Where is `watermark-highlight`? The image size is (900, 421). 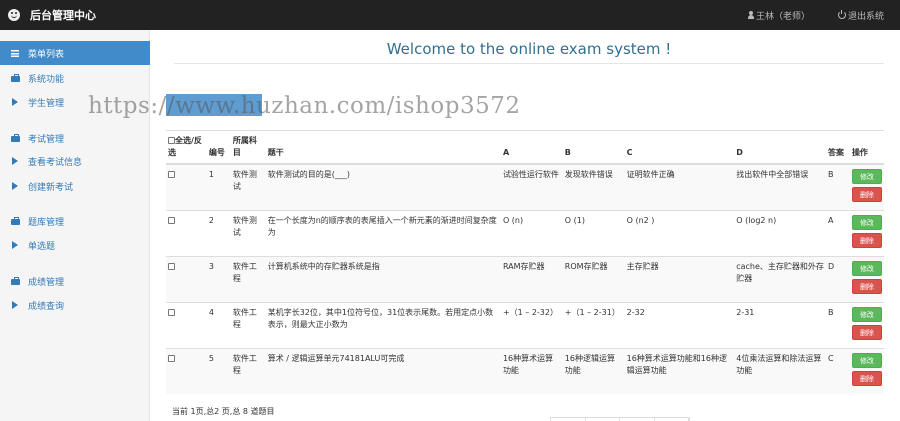
watermark-highlight is located at coordinates (214, 105).